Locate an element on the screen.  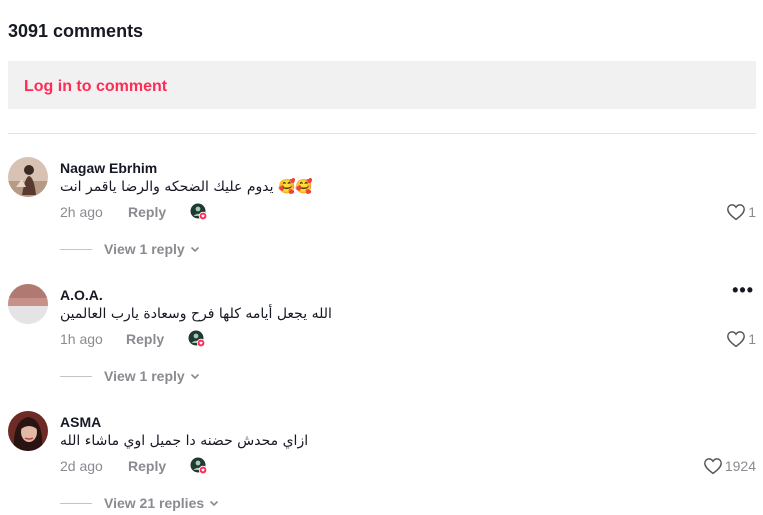
view-replies-label: View 21 replies is located at coordinates (154, 503).